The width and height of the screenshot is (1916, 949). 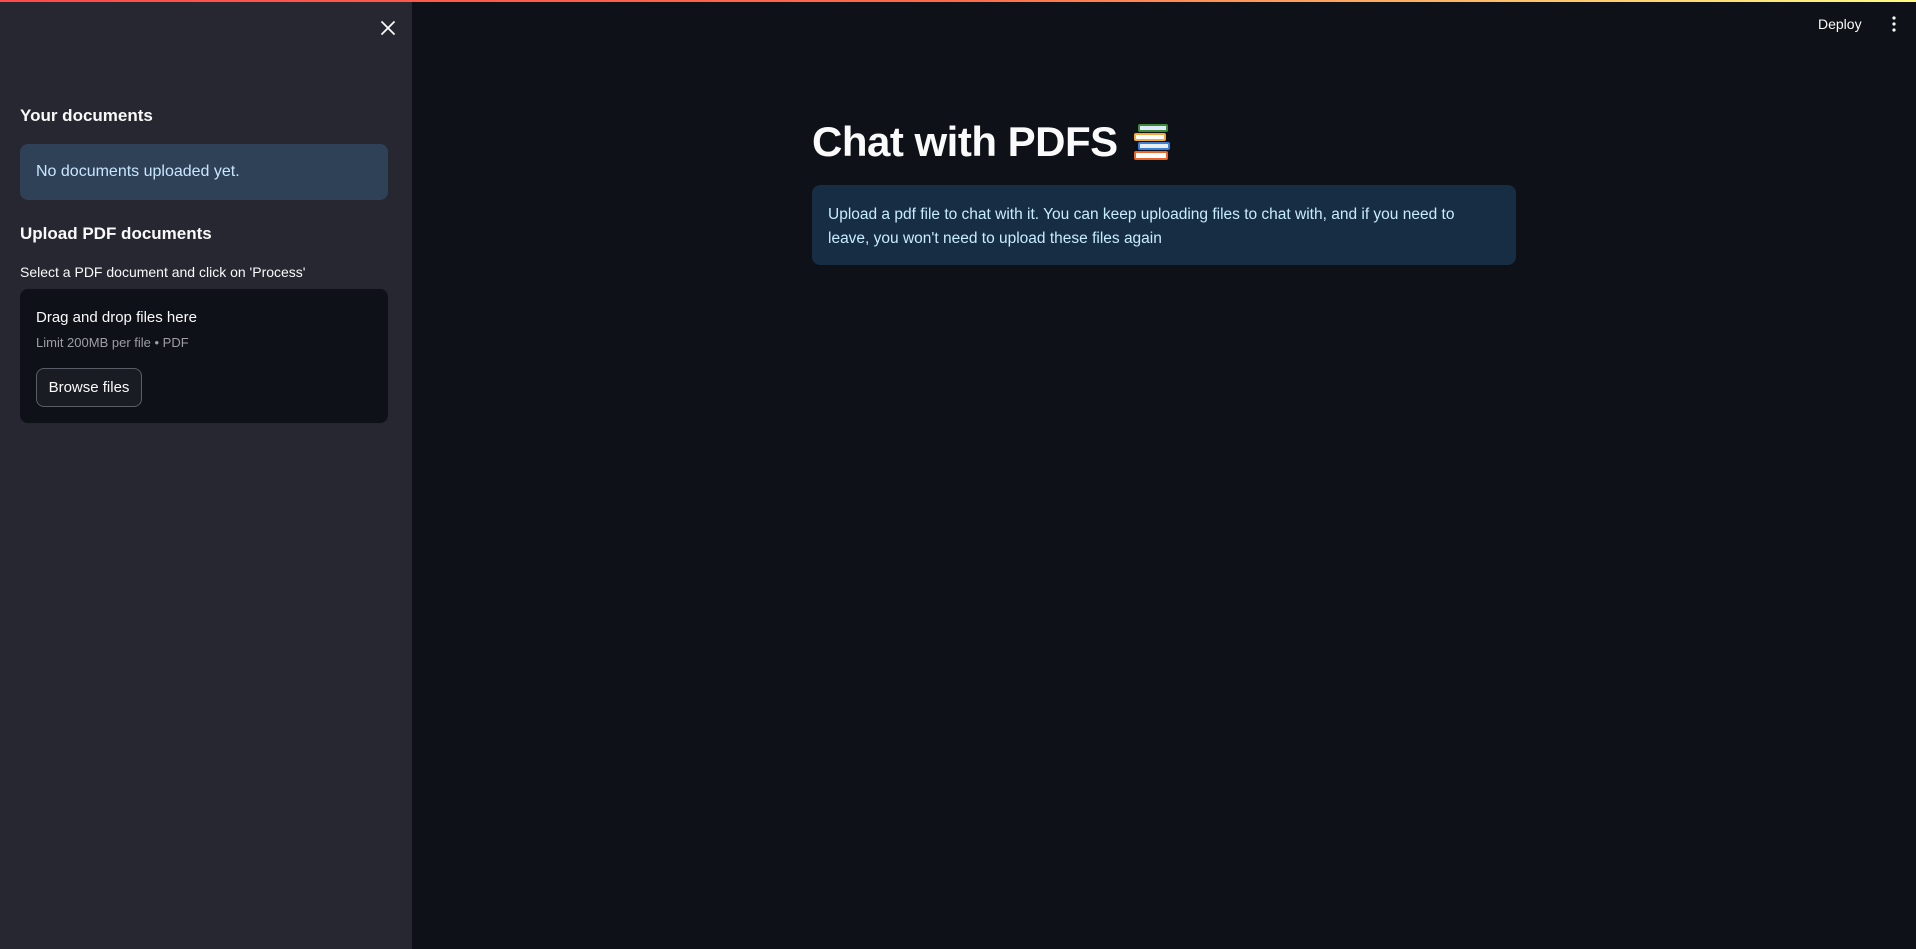 What do you see at coordinates (965, 141) in the screenshot?
I see `page-title-text: Chat with PDFS` at bounding box center [965, 141].